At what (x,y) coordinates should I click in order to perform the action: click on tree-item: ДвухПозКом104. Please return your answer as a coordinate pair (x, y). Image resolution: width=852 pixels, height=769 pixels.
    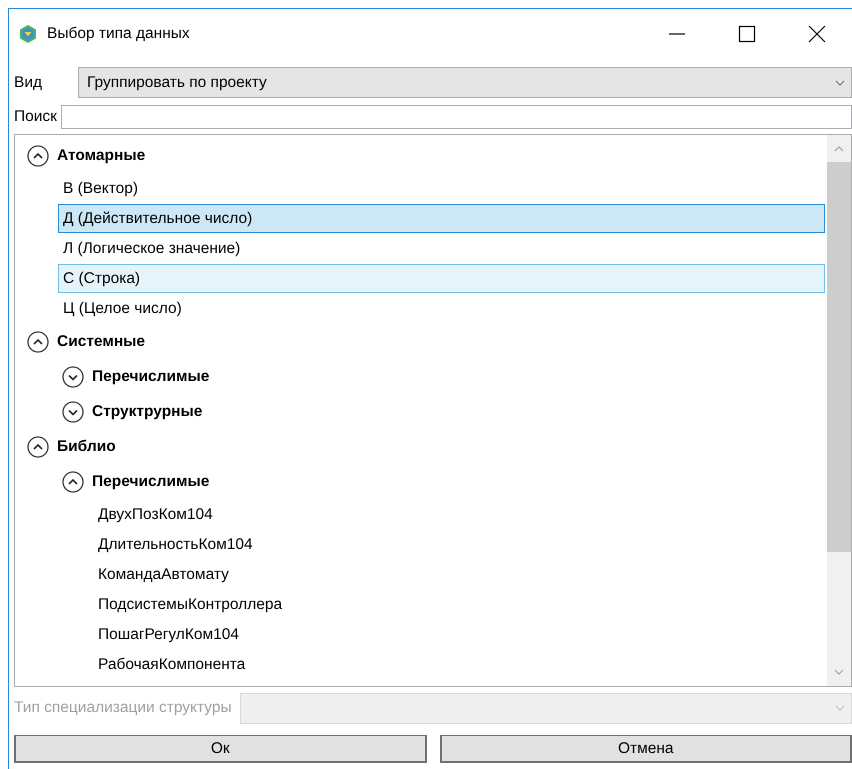
    Looking at the image, I should click on (459, 514).